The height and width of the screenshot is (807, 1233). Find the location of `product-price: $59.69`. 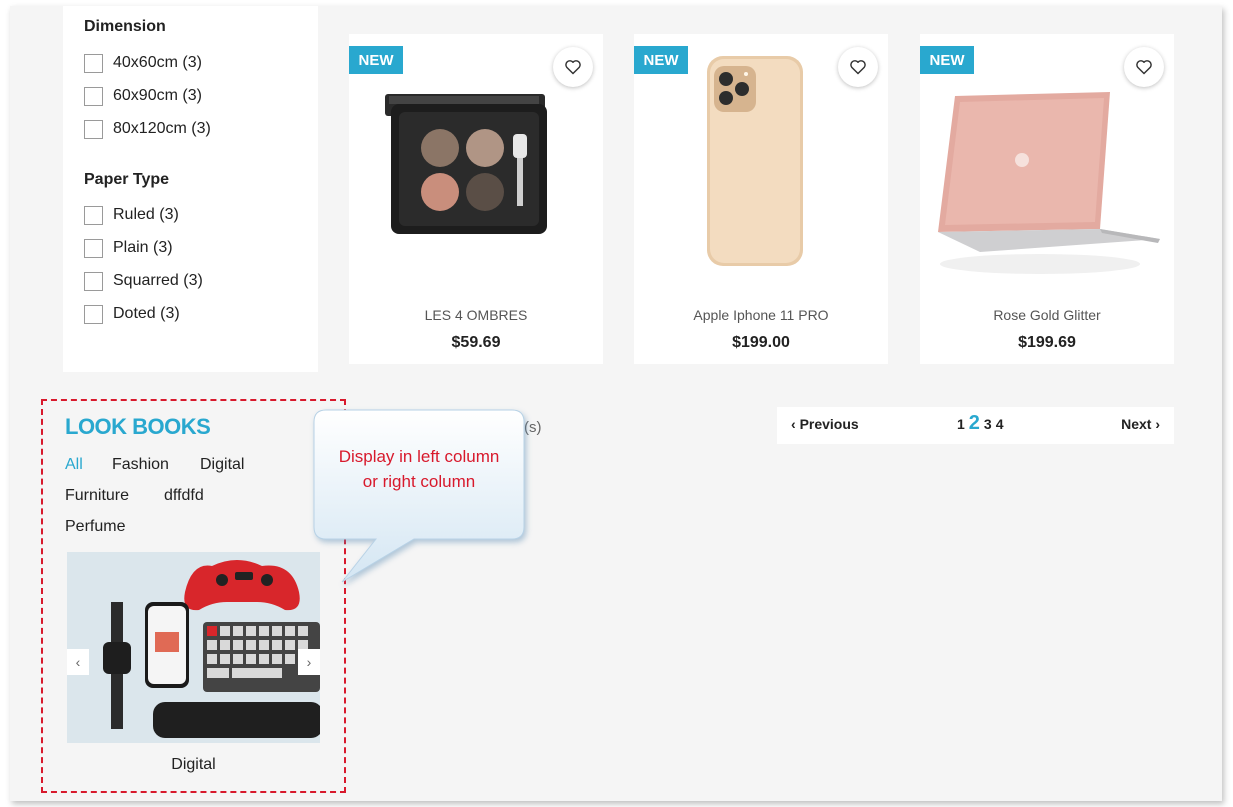

product-price: $59.69 is located at coordinates (476, 342).